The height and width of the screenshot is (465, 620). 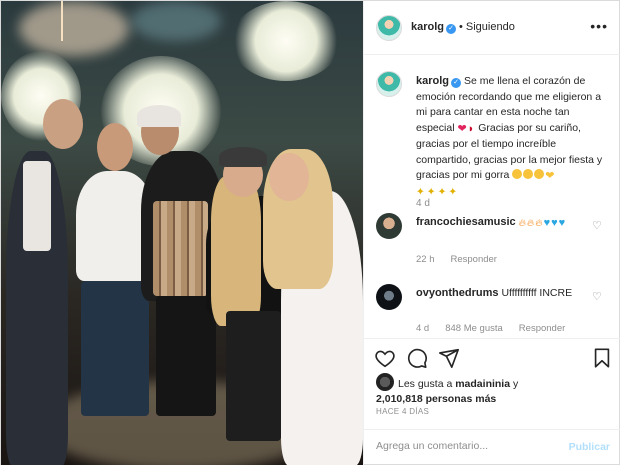 I want to click on person-1-shirt, so click(x=37, y=206).